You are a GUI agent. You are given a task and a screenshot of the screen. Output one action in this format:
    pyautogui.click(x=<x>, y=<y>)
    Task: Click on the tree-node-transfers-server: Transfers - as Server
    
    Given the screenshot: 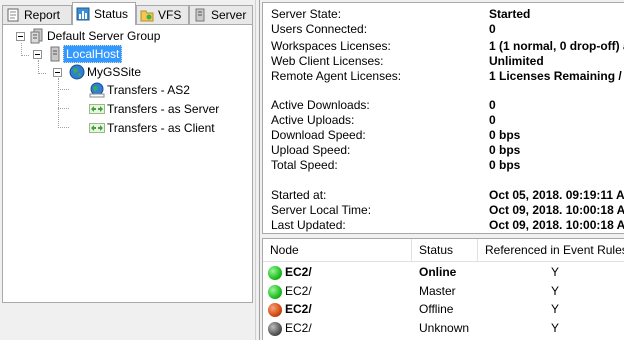 What is the action you would take?
    pyautogui.click(x=155, y=109)
    